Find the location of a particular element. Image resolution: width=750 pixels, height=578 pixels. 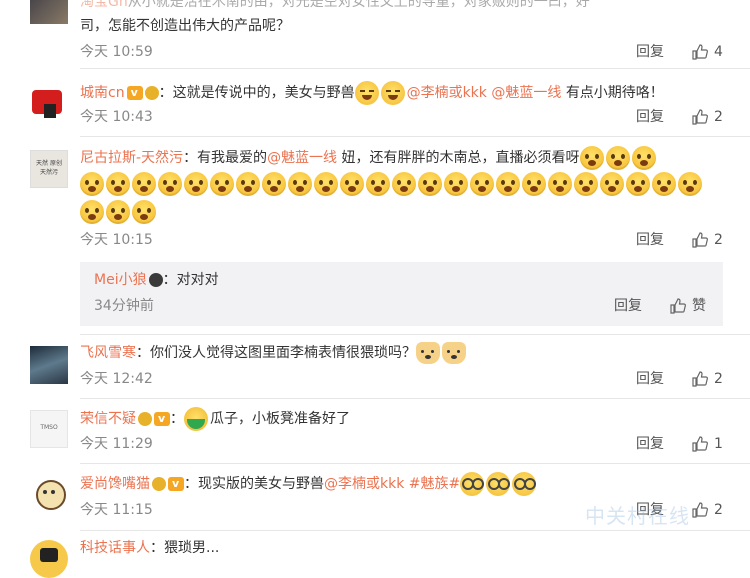

username: 荣信不疑 is located at coordinates (108, 419).